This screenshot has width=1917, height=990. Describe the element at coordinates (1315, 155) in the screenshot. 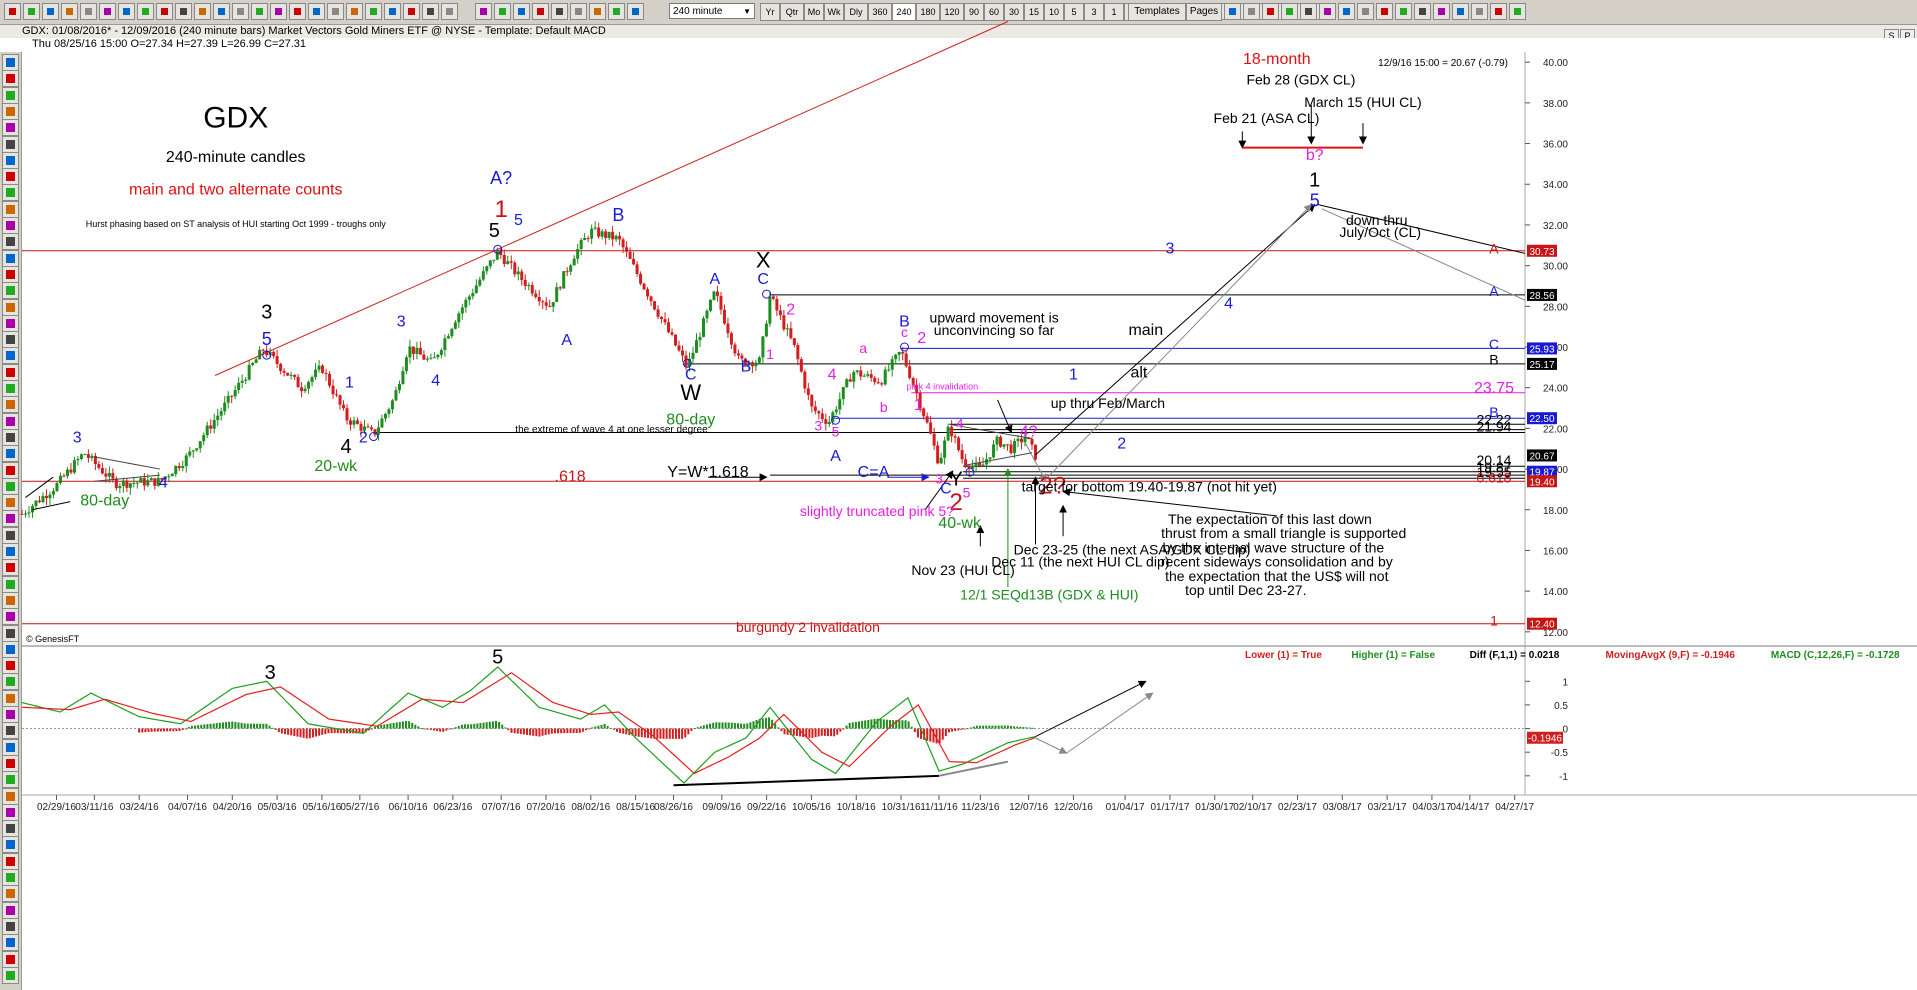

I see `wave-label: b?` at that location.